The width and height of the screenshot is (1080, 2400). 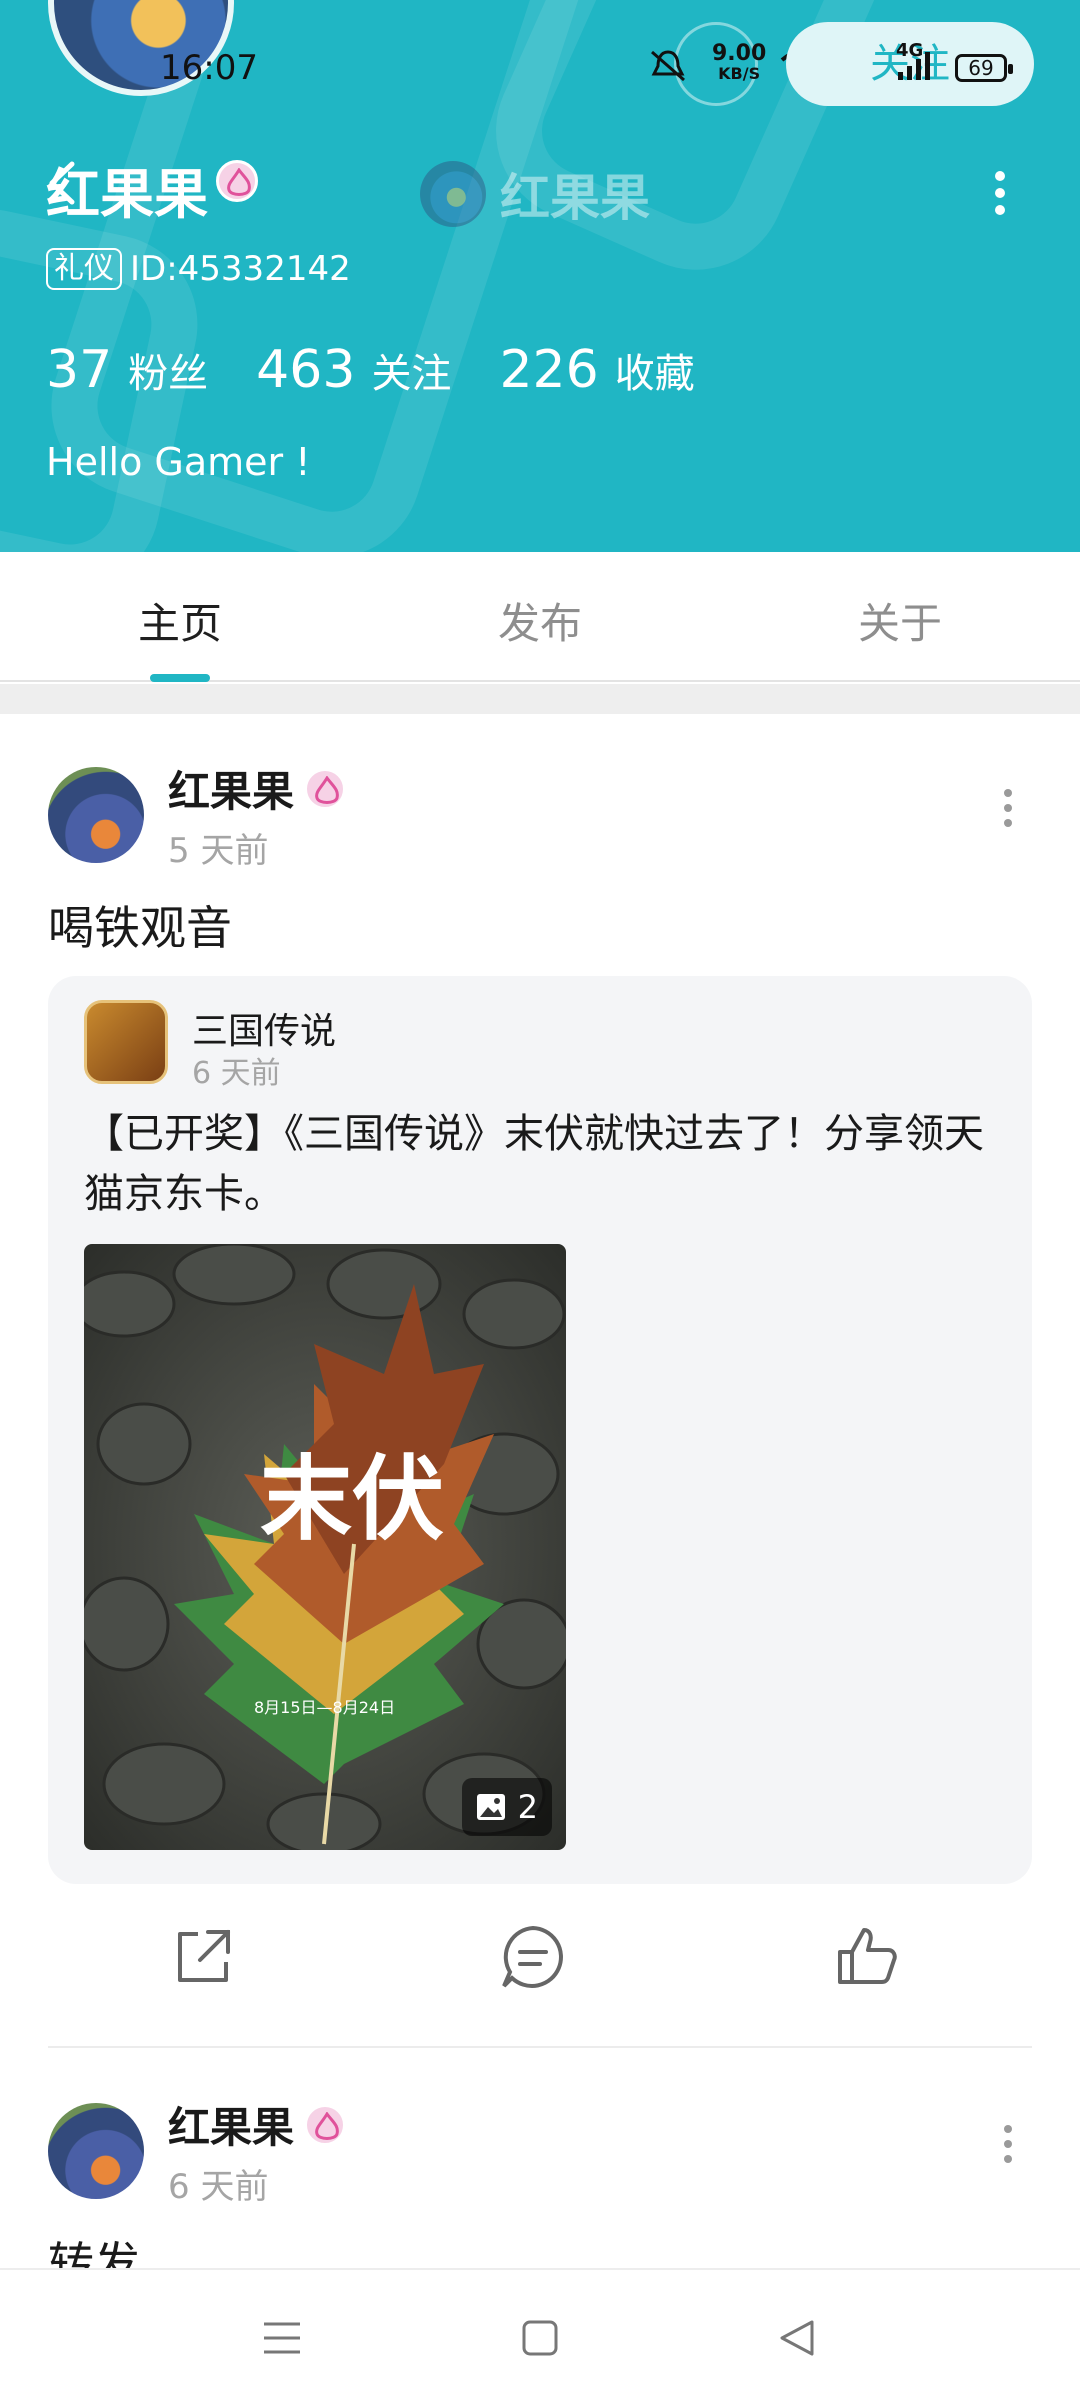 I want to click on tab-about: 关于, so click(x=900, y=620).